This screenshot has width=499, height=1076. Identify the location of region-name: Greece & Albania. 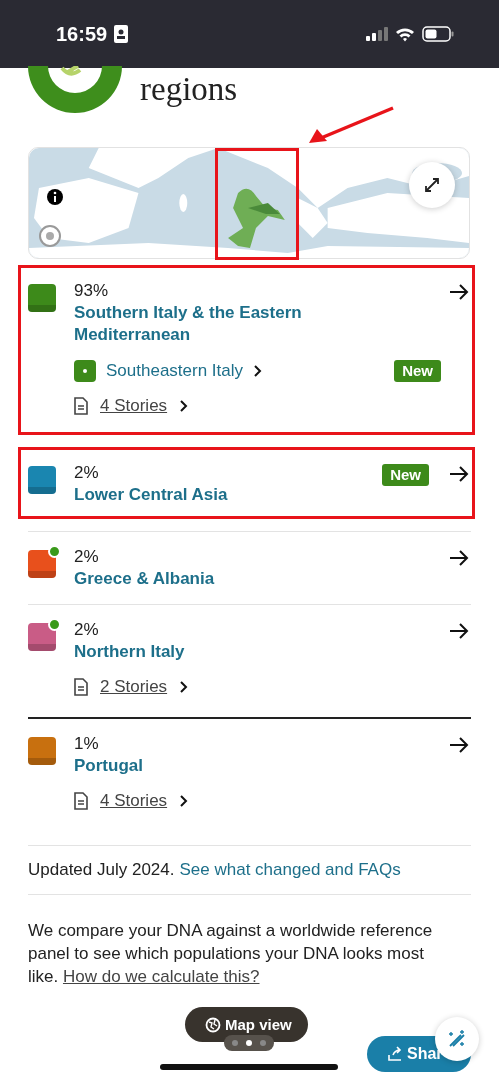
(204, 579).